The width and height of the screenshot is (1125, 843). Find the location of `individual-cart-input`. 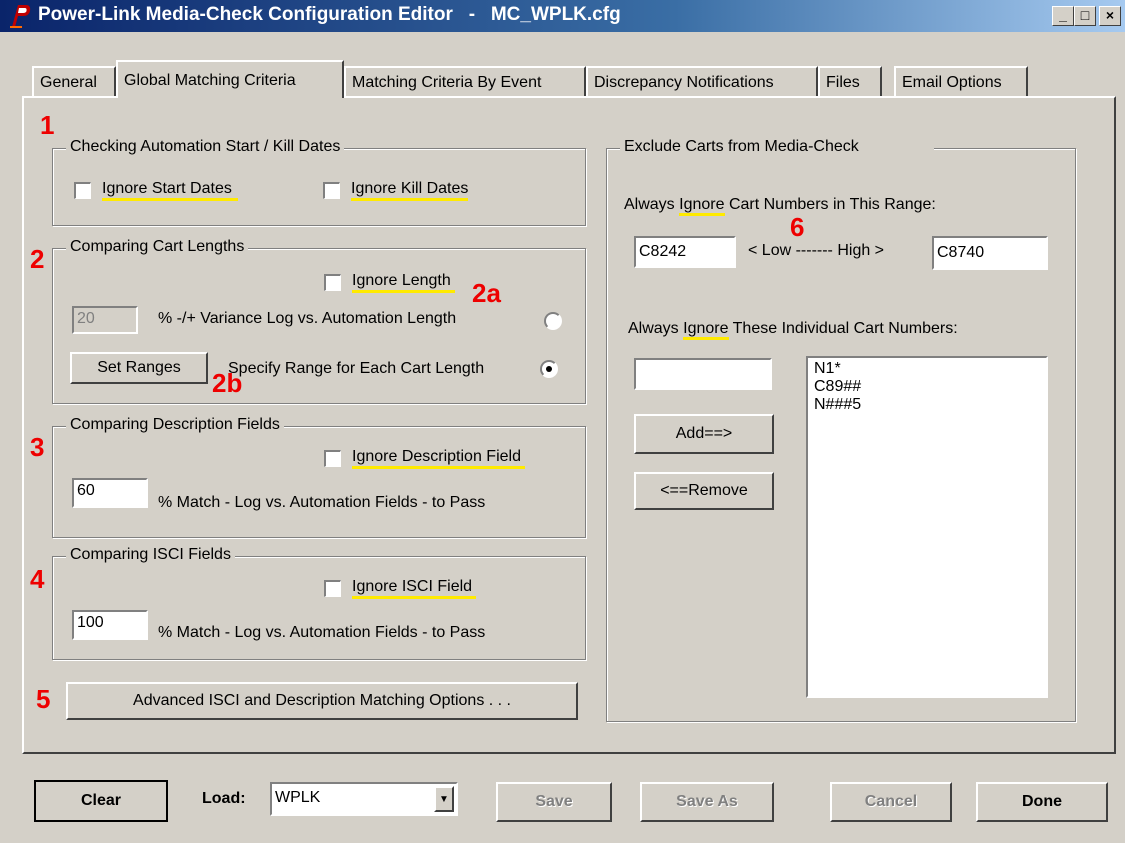

individual-cart-input is located at coordinates (703, 374).